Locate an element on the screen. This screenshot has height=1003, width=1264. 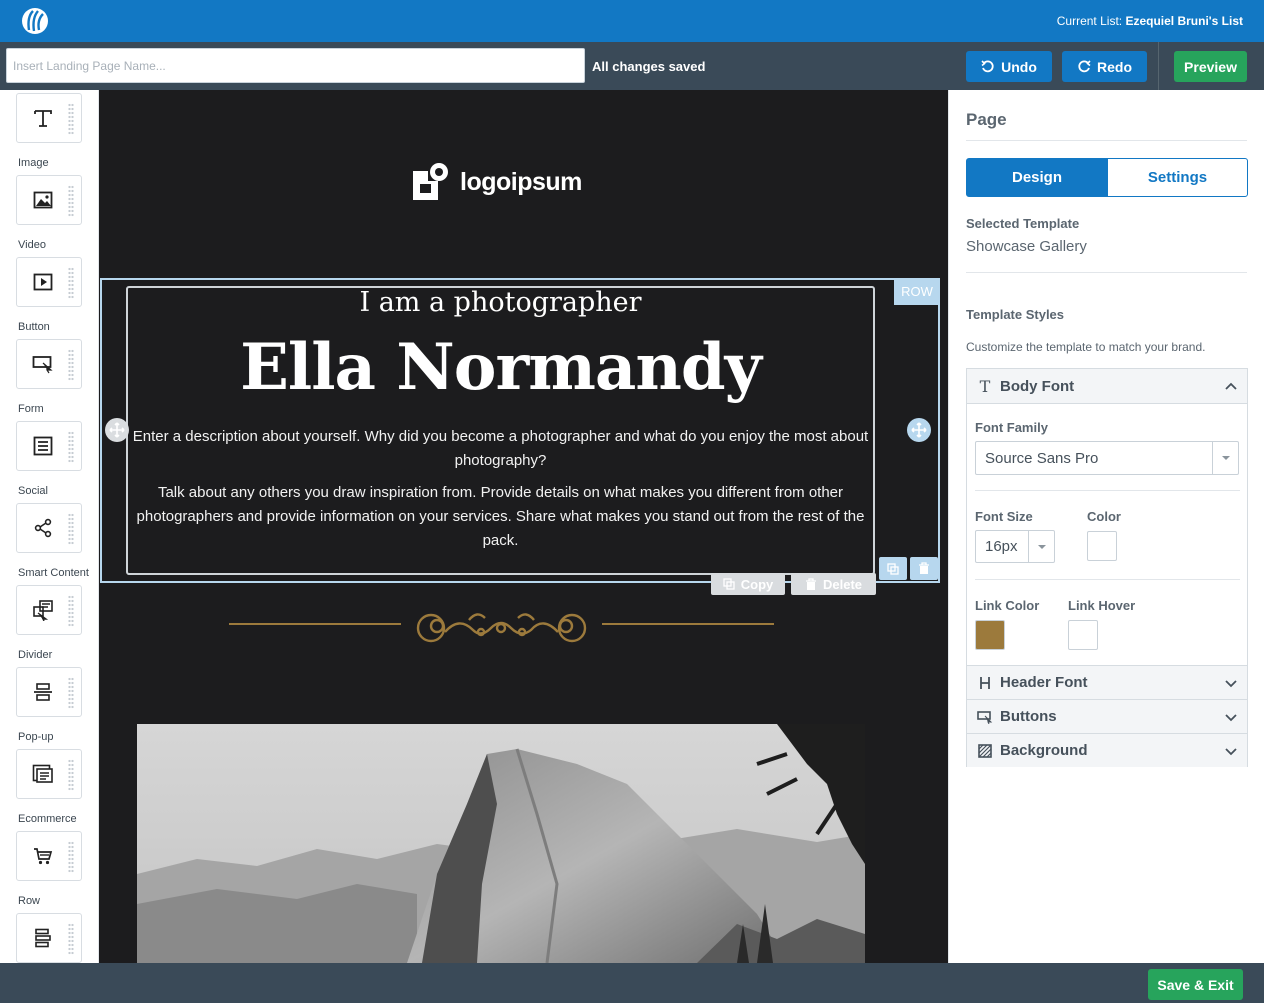
link-color-swatch is located at coordinates (990, 635).